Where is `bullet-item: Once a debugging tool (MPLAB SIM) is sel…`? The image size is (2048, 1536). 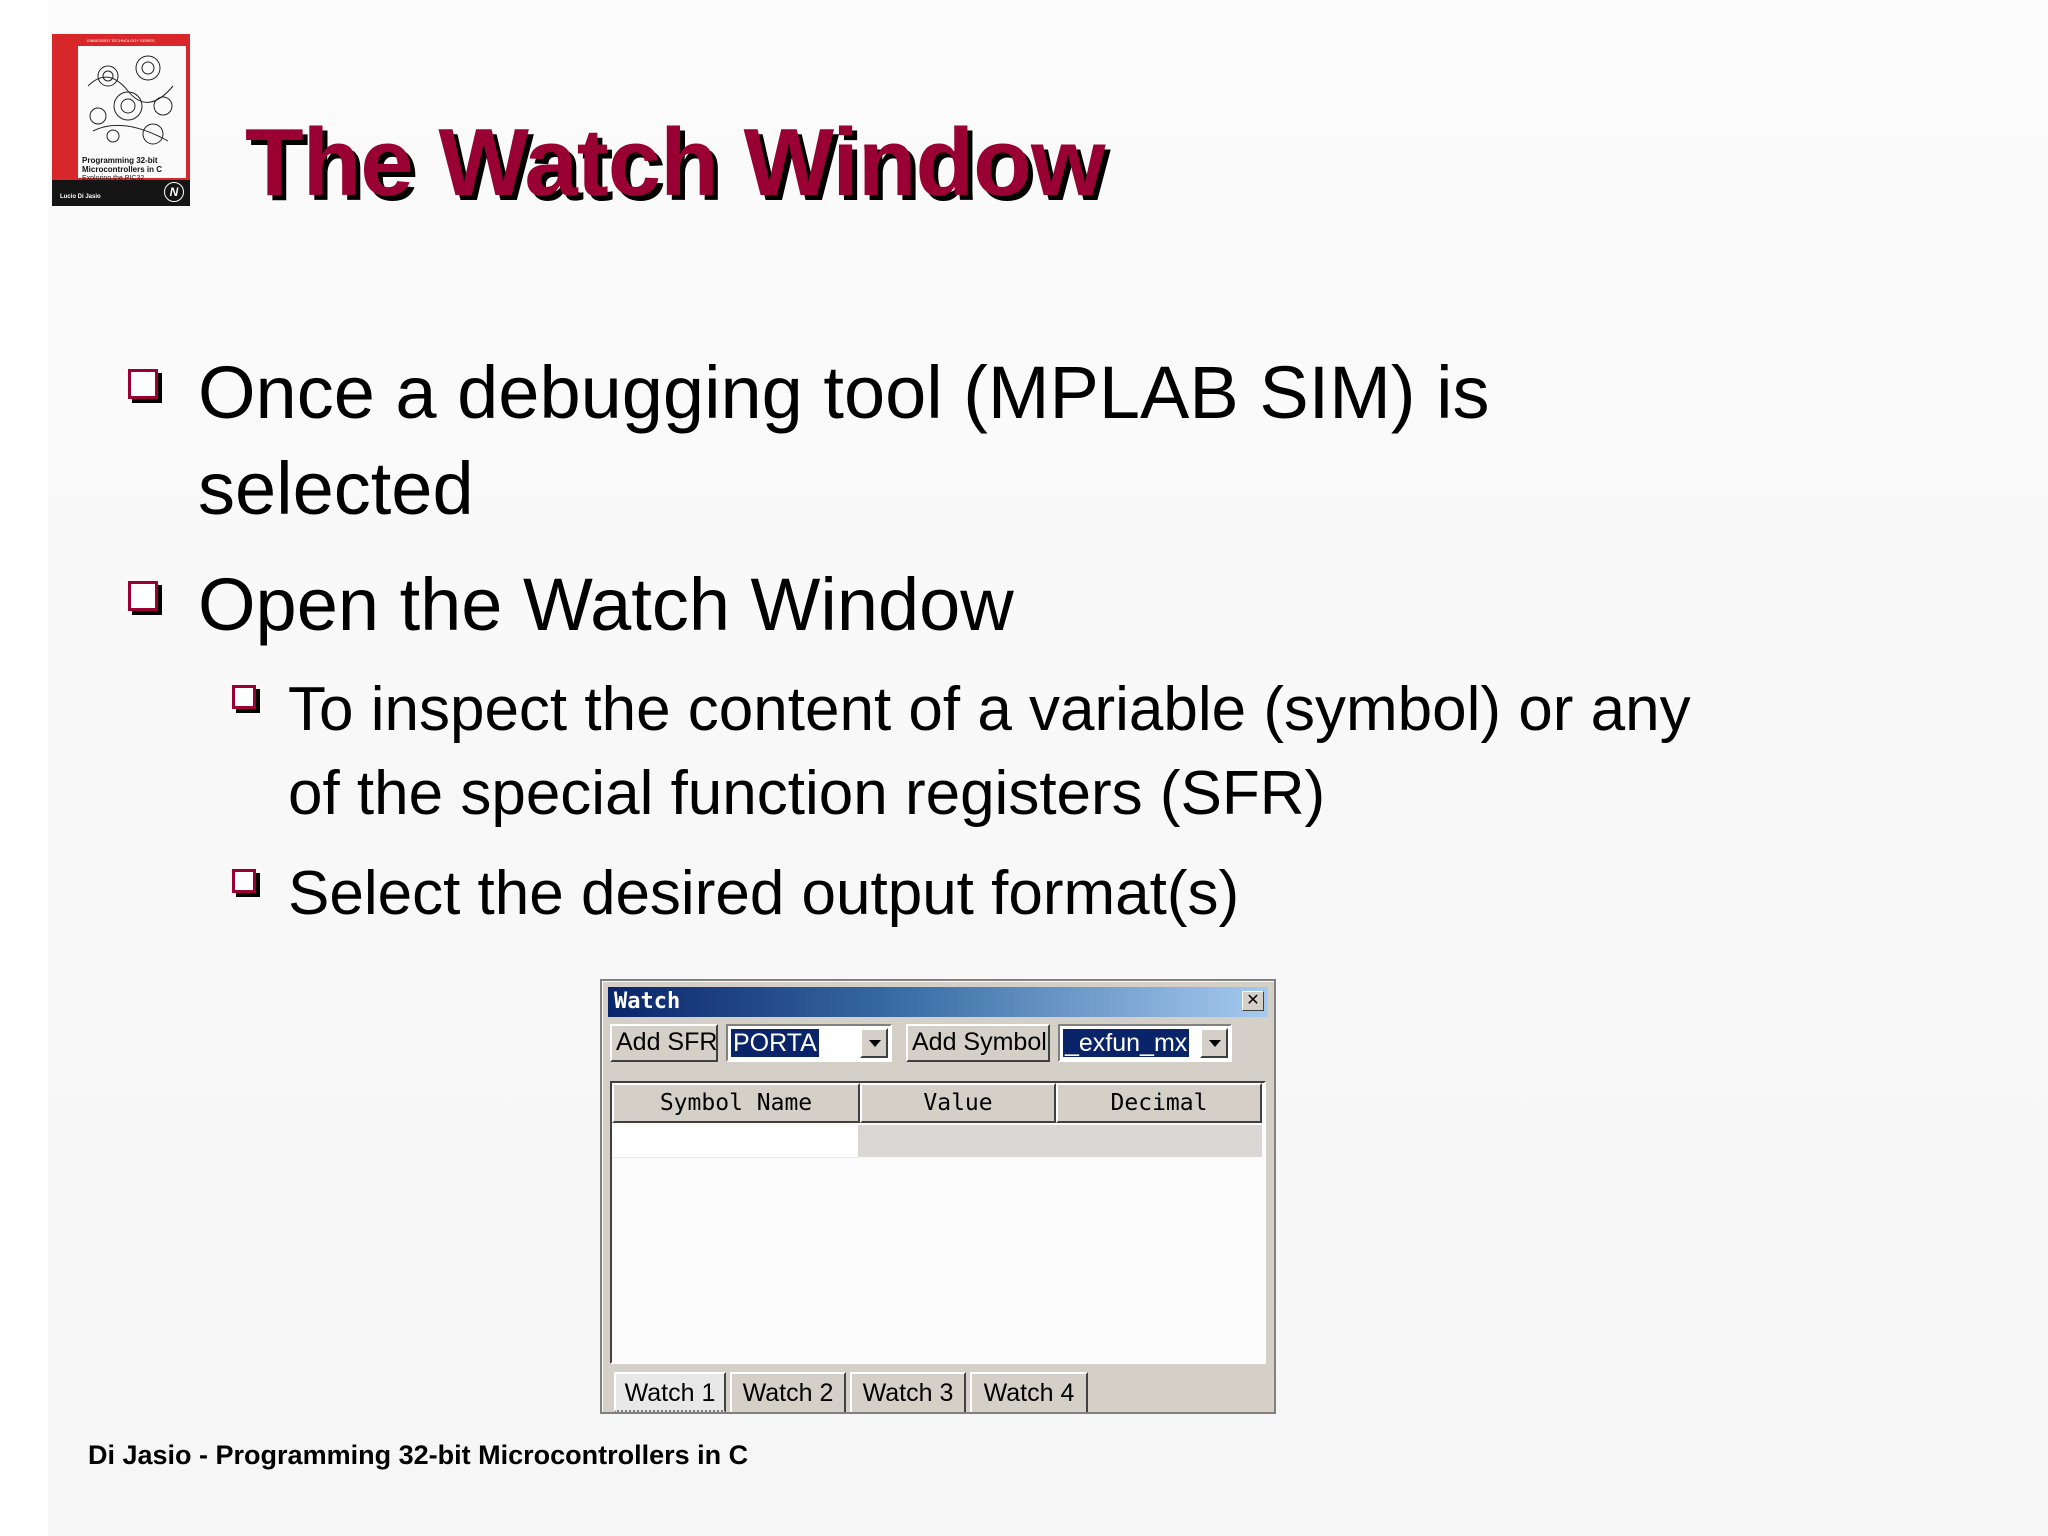 bullet-item: Once a debugging tool (MPLAB SIM) is sel… is located at coordinates (809, 441).